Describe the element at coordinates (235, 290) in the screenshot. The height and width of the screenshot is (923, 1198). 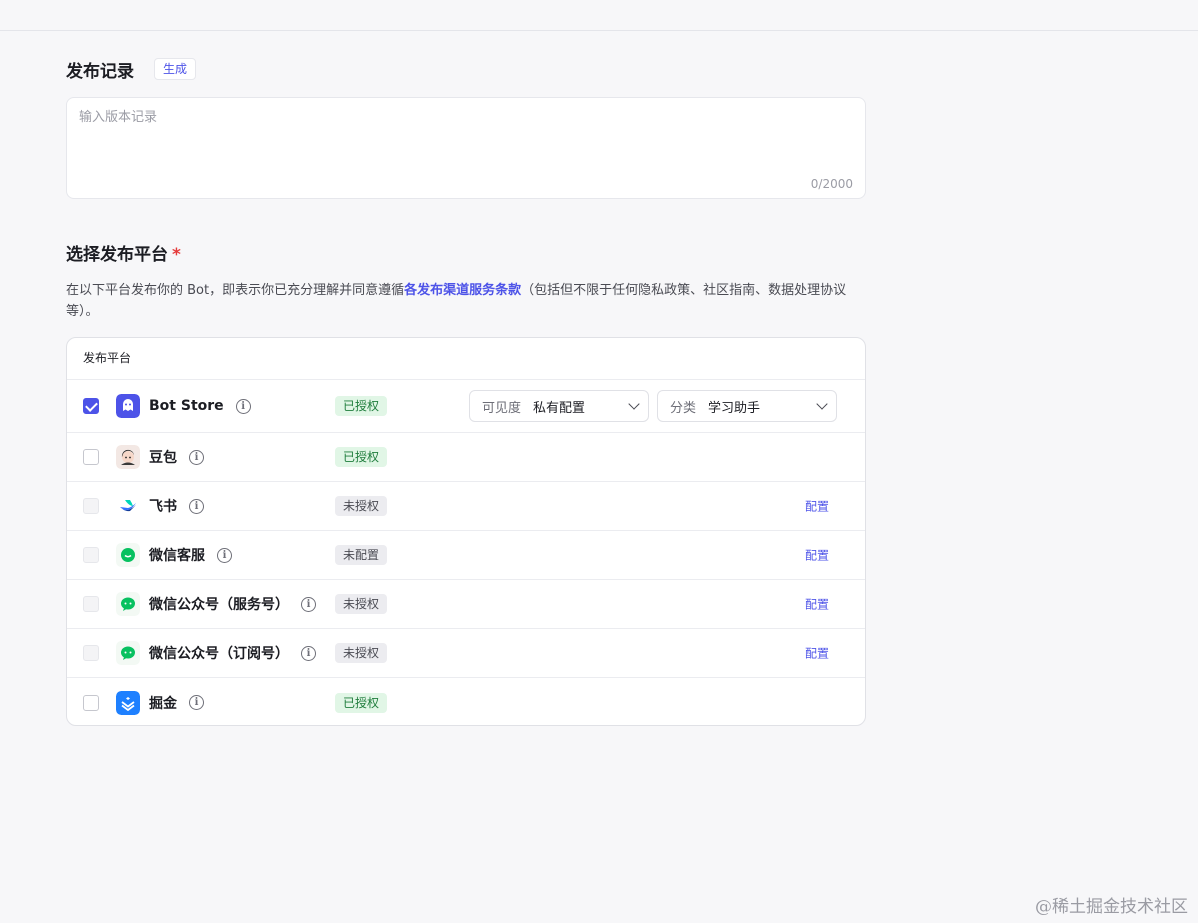
I see `desc-before: 在以下平台发布你的 Bot，即表示你已充分理解并同意遵循` at that location.